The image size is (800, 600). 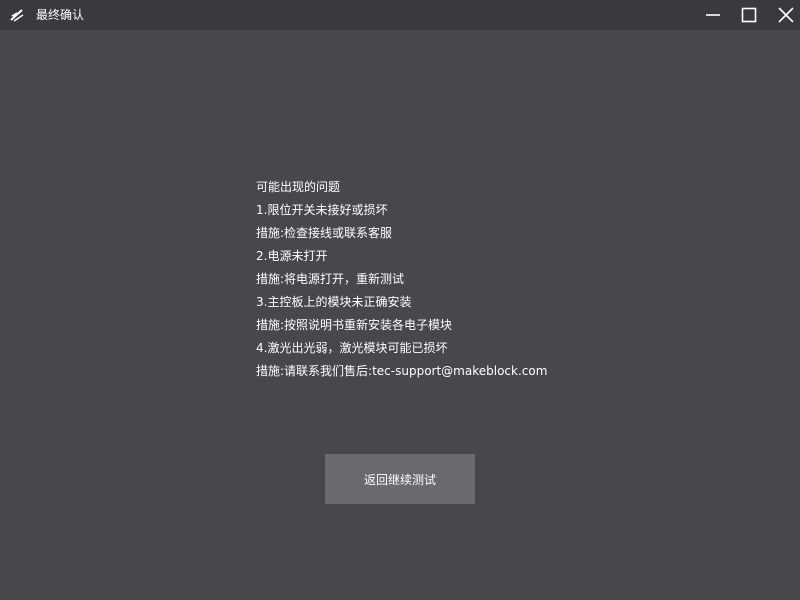 I want to click on solution-3: 措施:按照说明书重新安装各电子模块, so click(x=354, y=325).